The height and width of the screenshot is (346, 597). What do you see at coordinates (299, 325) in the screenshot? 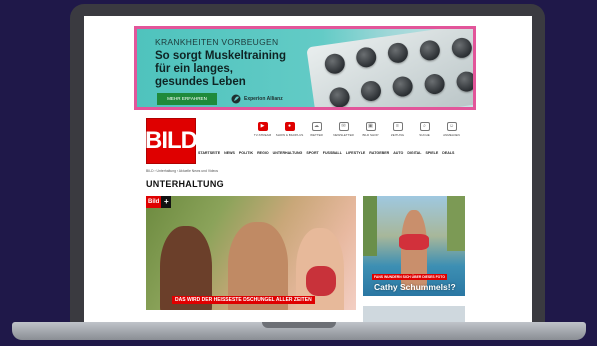
I see `laptop-notch` at bounding box center [299, 325].